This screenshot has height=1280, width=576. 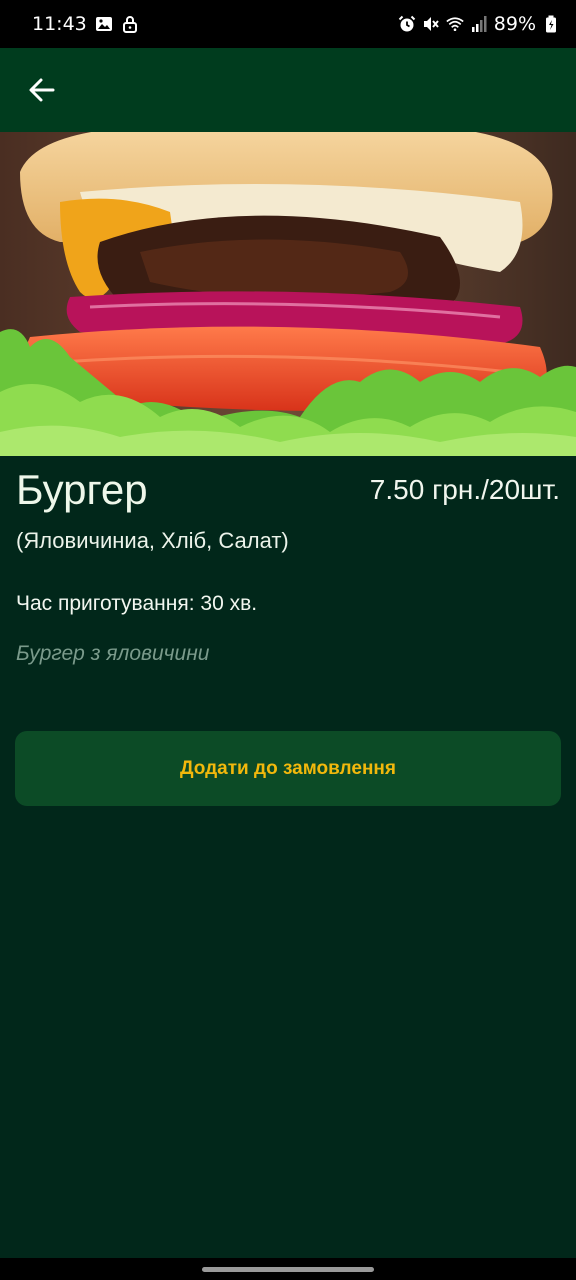 What do you see at coordinates (551, 24) in the screenshot?
I see `battery-icon` at bounding box center [551, 24].